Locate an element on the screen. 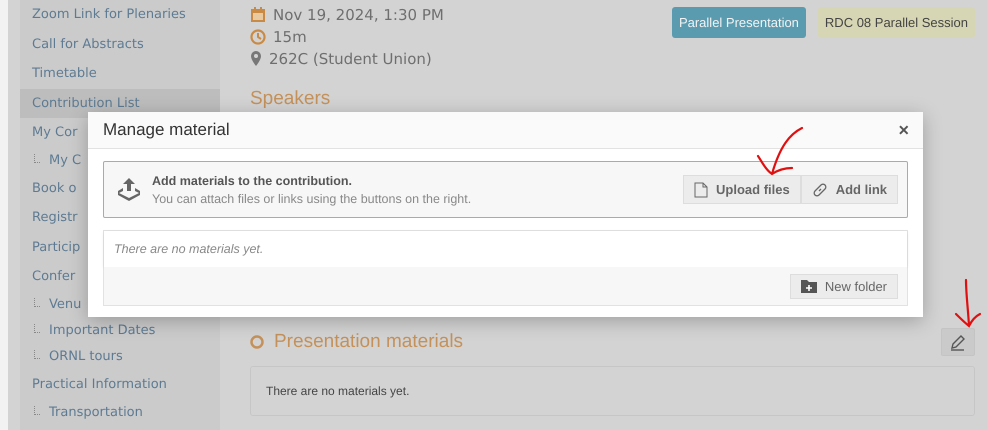 The height and width of the screenshot is (430, 987). pencil-icon is located at coordinates (958, 342).